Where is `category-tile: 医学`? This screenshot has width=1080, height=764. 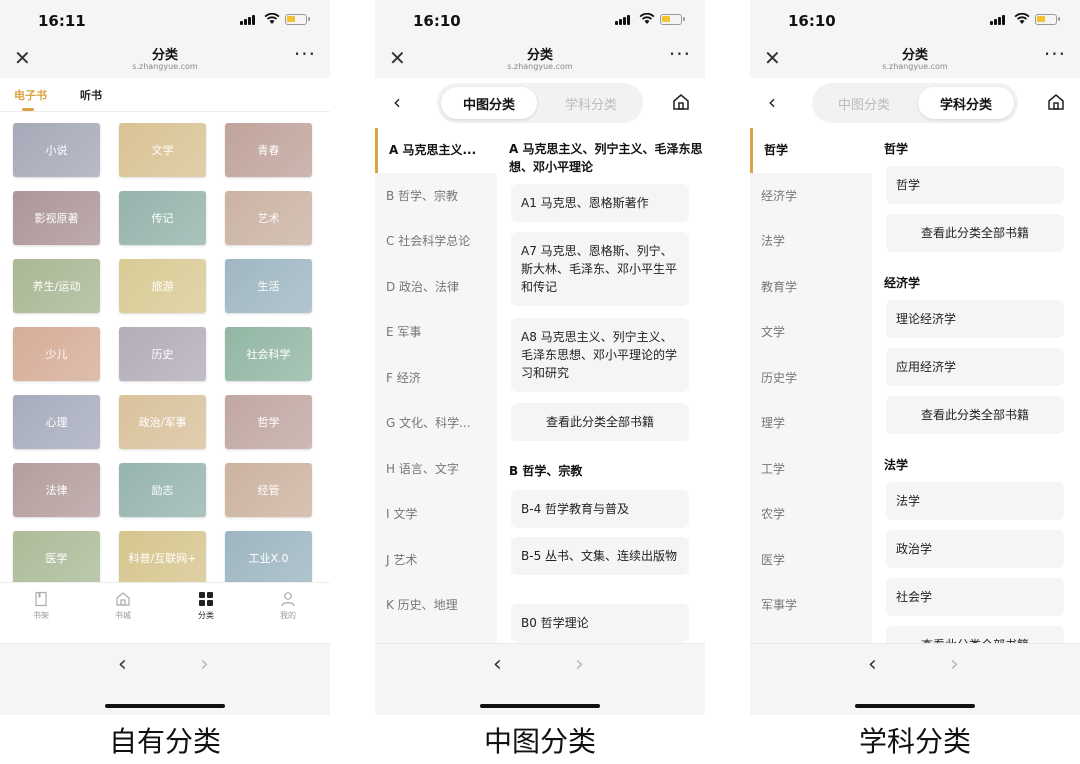
category-tile: 医学 is located at coordinates (56, 558).